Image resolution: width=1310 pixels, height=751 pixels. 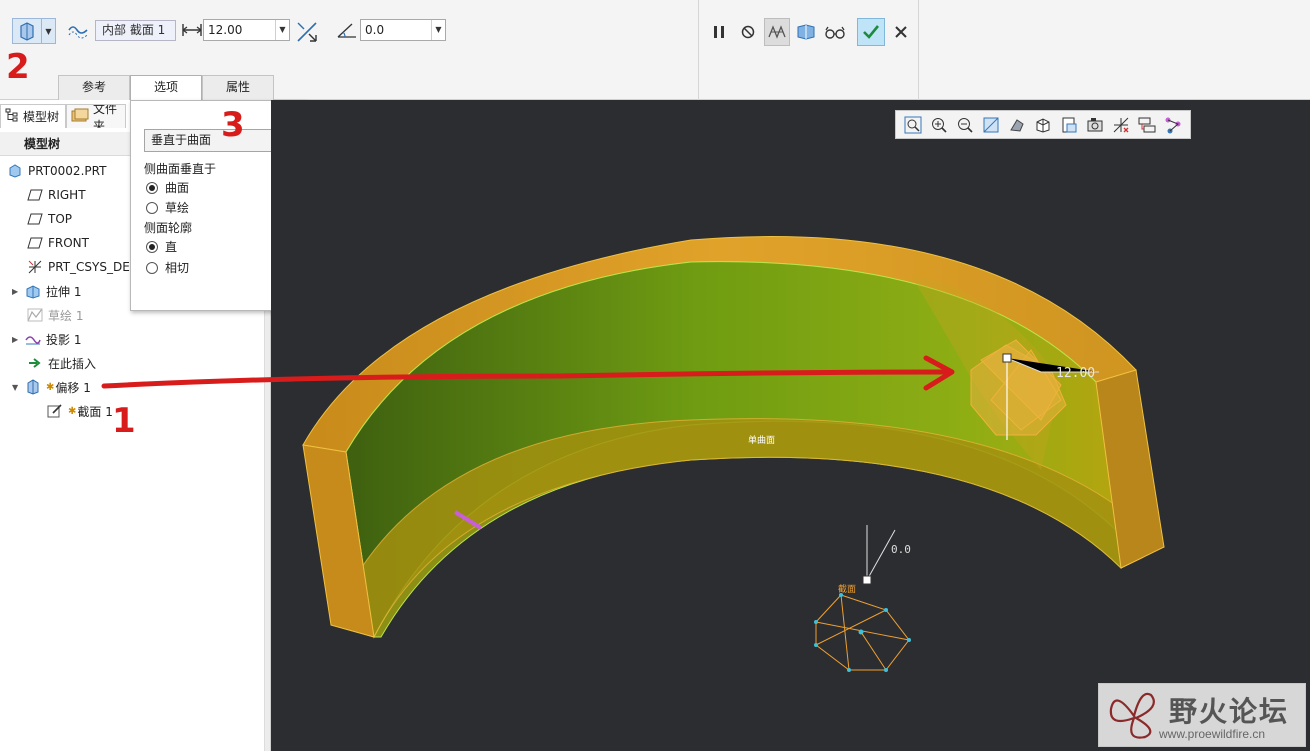 I want to click on offset-type-button: ▼, so click(x=34, y=31).